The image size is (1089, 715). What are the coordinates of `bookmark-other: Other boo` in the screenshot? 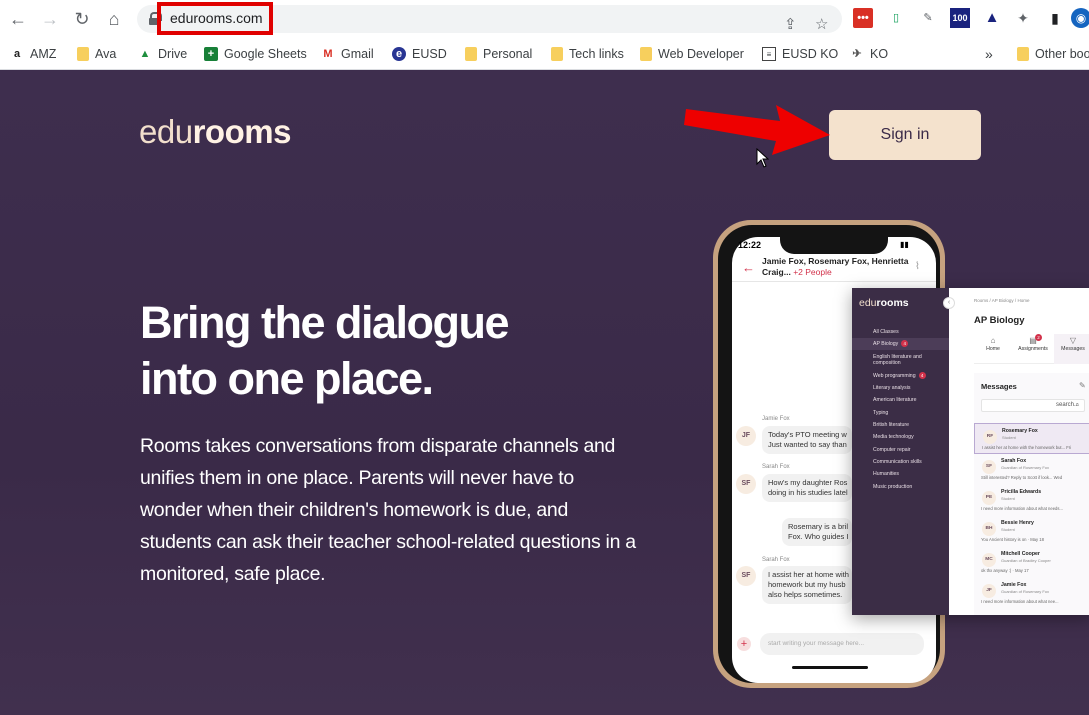 It's located at (1053, 54).